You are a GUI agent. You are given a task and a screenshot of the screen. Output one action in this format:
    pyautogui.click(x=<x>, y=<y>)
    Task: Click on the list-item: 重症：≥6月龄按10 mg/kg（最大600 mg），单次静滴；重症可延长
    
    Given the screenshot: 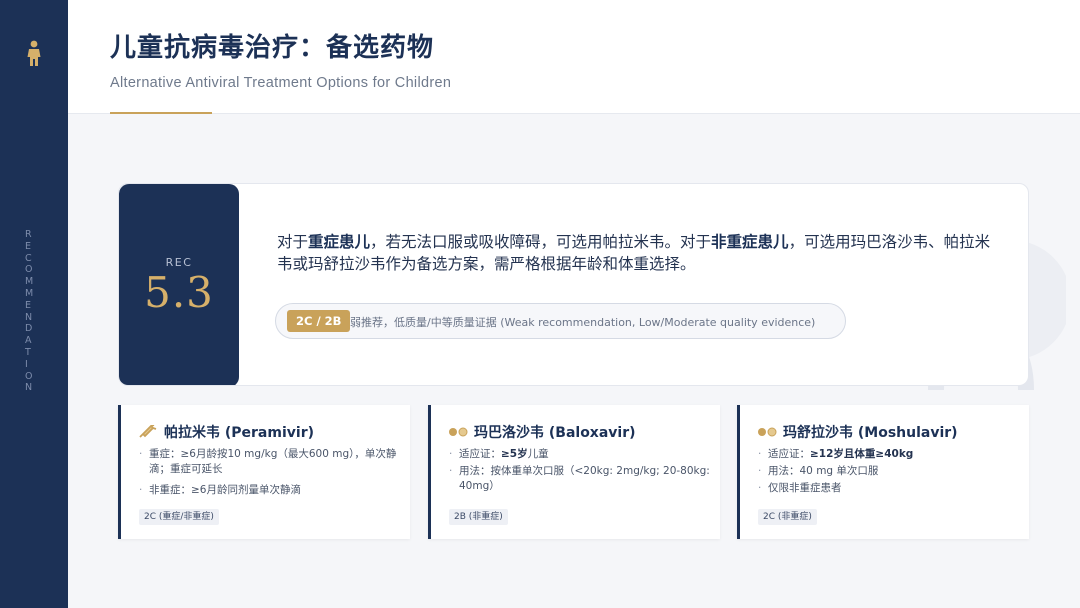 What is the action you would take?
    pyautogui.click(x=270, y=462)
    